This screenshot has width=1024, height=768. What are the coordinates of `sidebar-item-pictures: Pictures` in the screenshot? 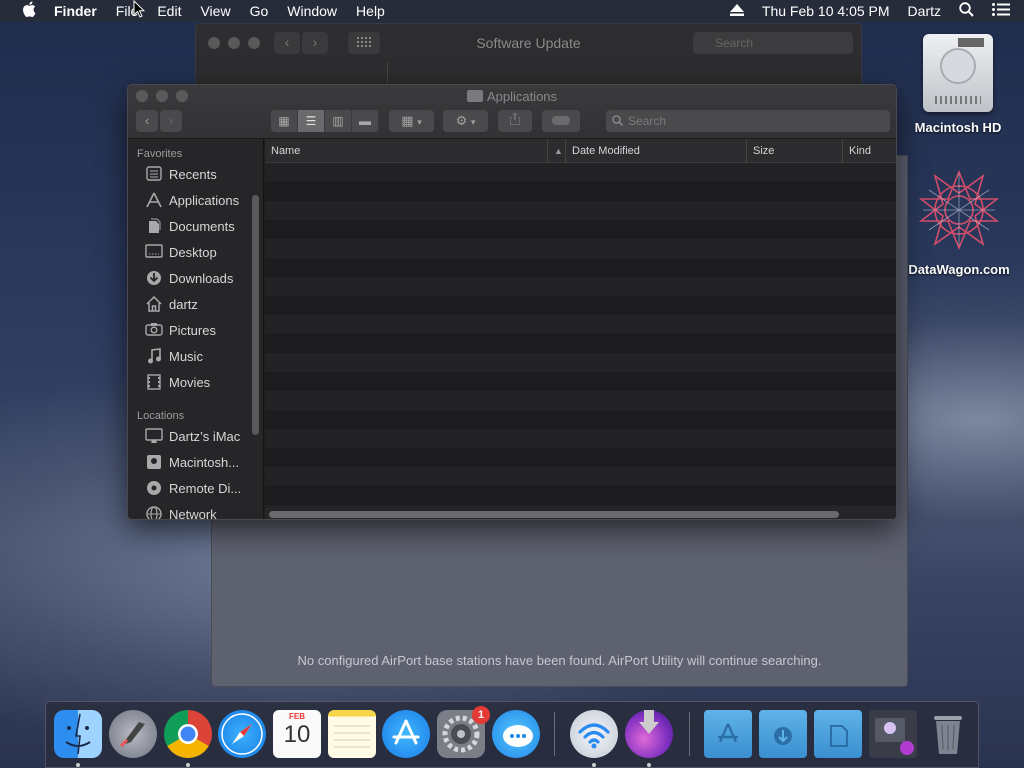 It's located at (195, 330).